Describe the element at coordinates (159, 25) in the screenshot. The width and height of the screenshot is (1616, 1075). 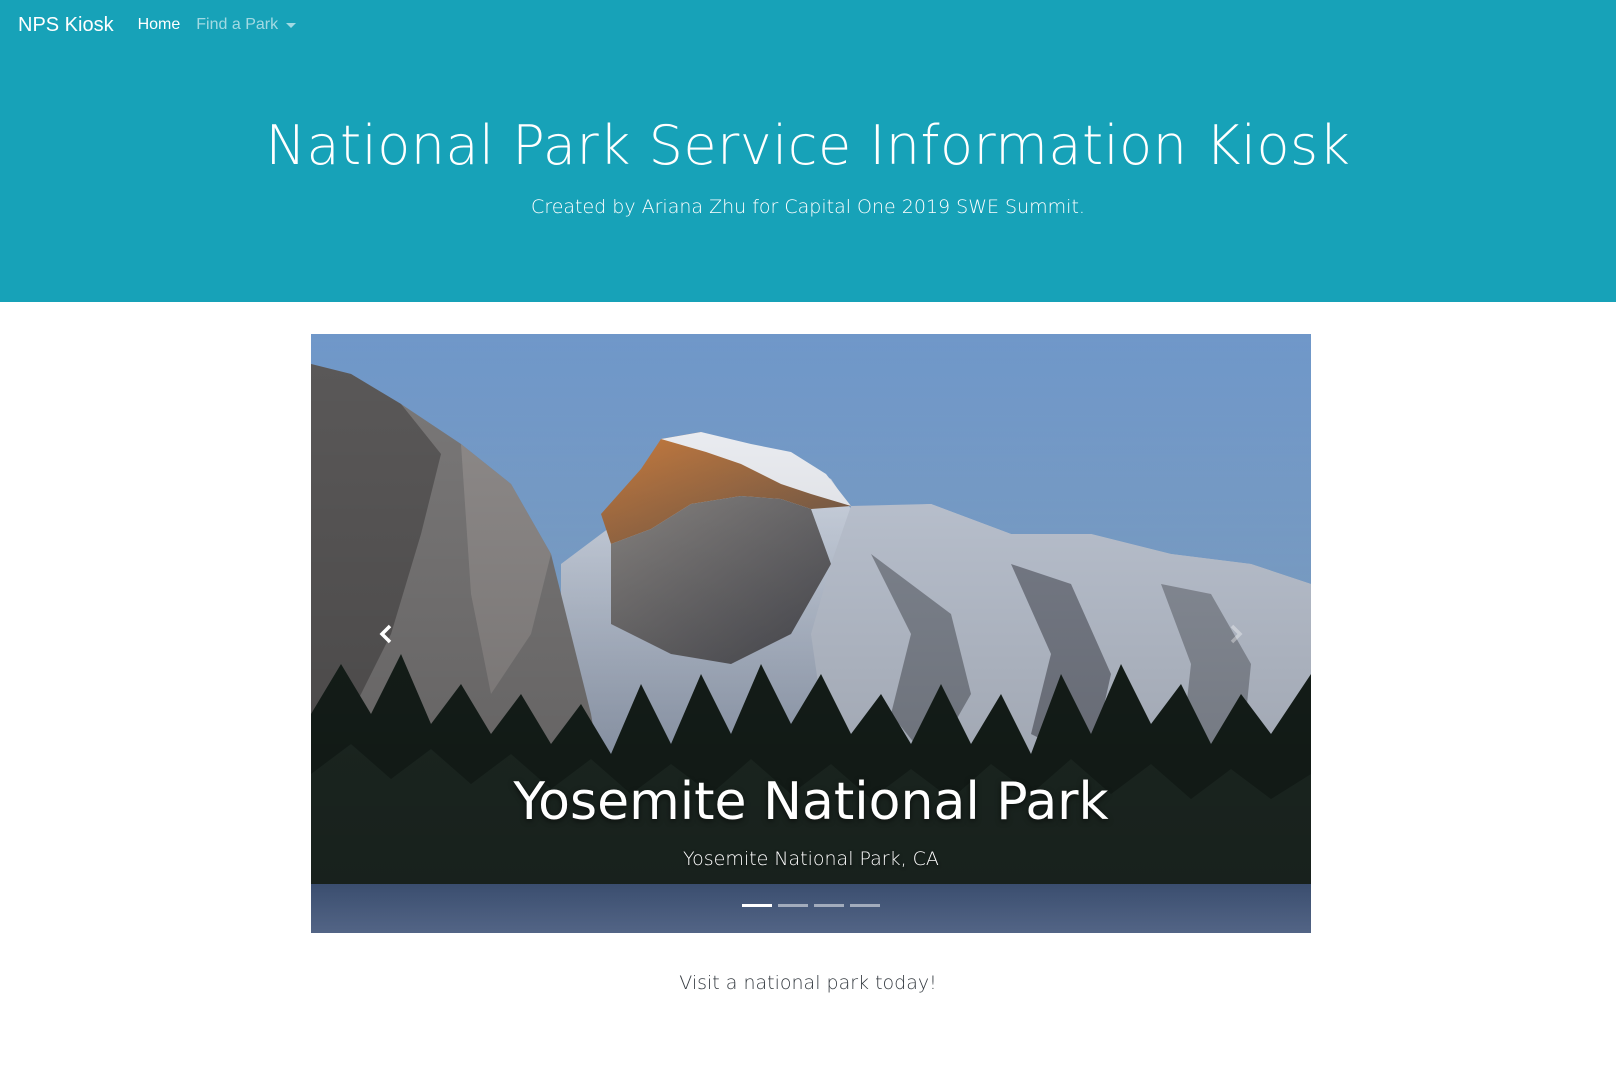
I see `nav-home-link: Home` at that location.